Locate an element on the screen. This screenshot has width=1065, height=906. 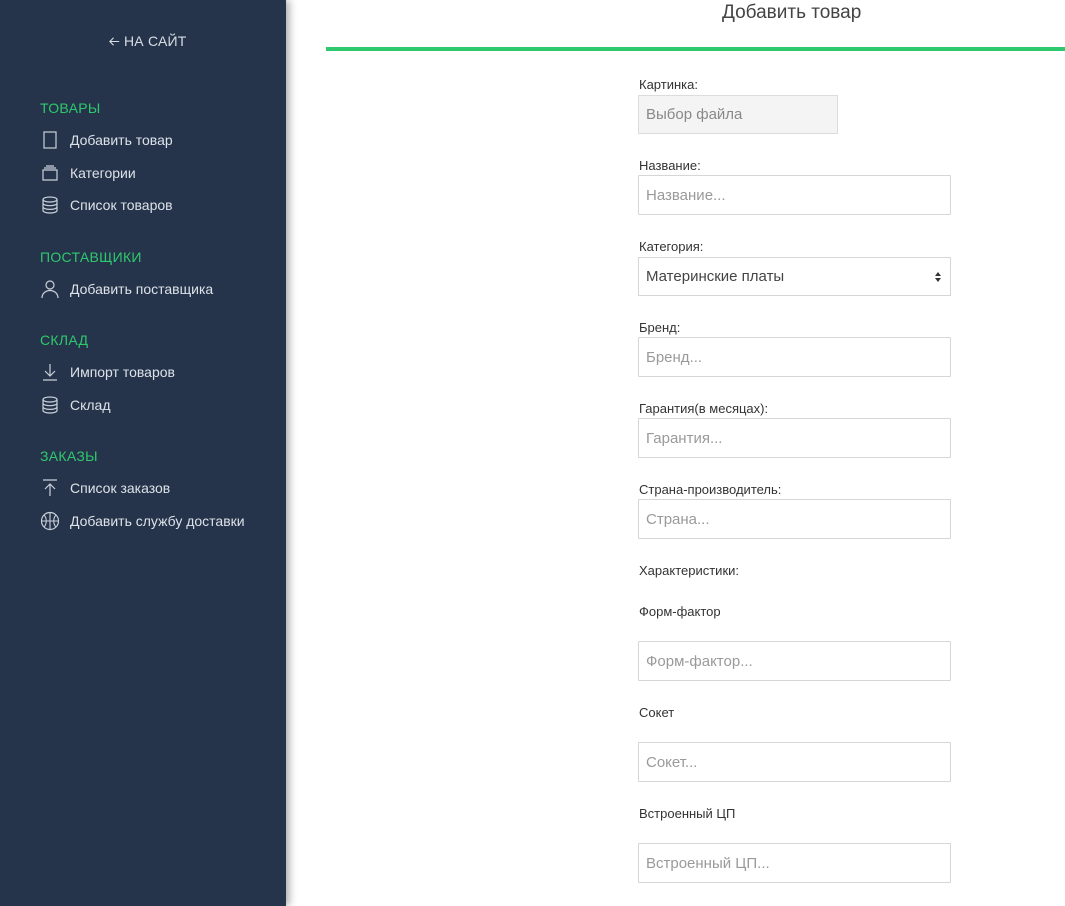
country-input is located at coordinates (794, 519).